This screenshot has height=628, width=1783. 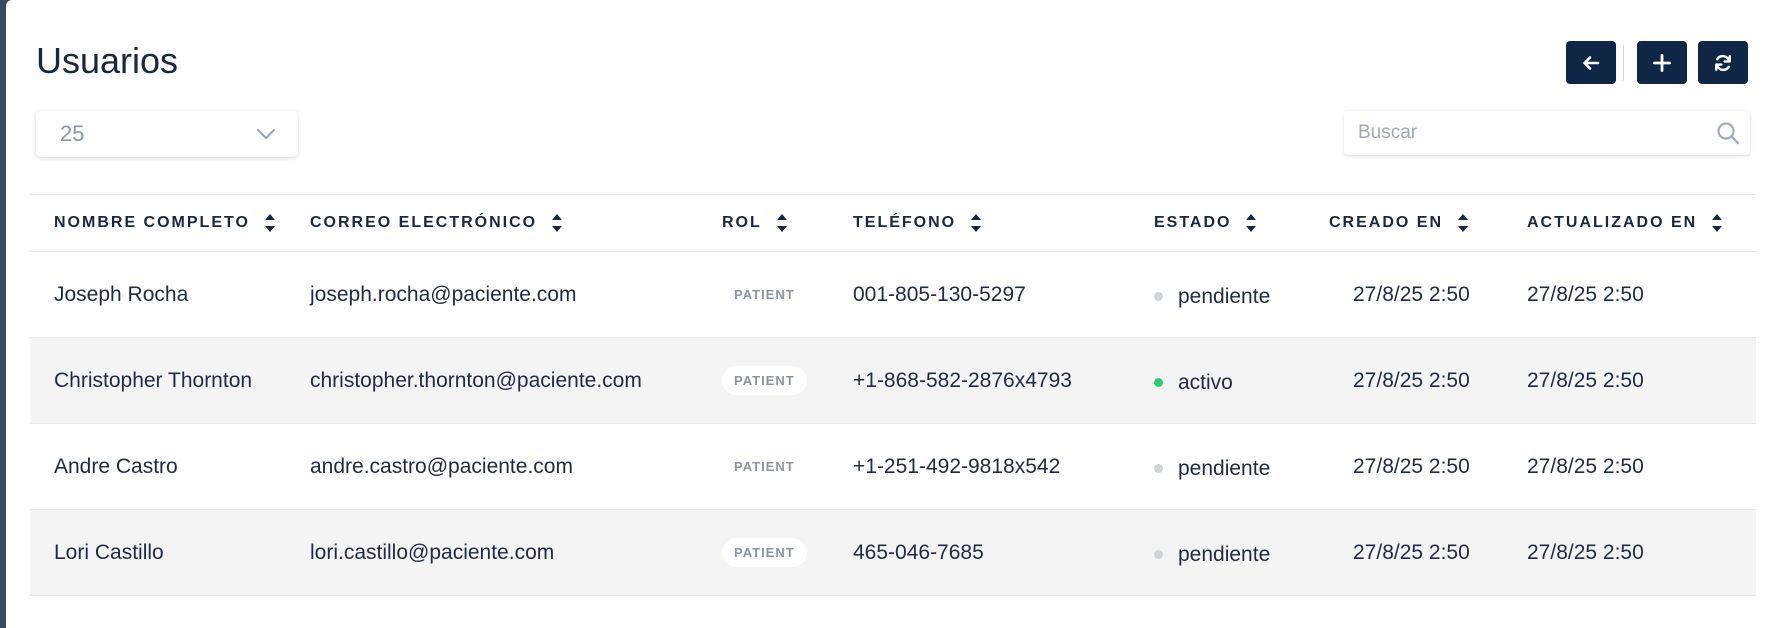 What do you see at coordinates (170, 466) in the screenshot?
I see `cell-name: Andre Castro` at bounding box center [170, 466].